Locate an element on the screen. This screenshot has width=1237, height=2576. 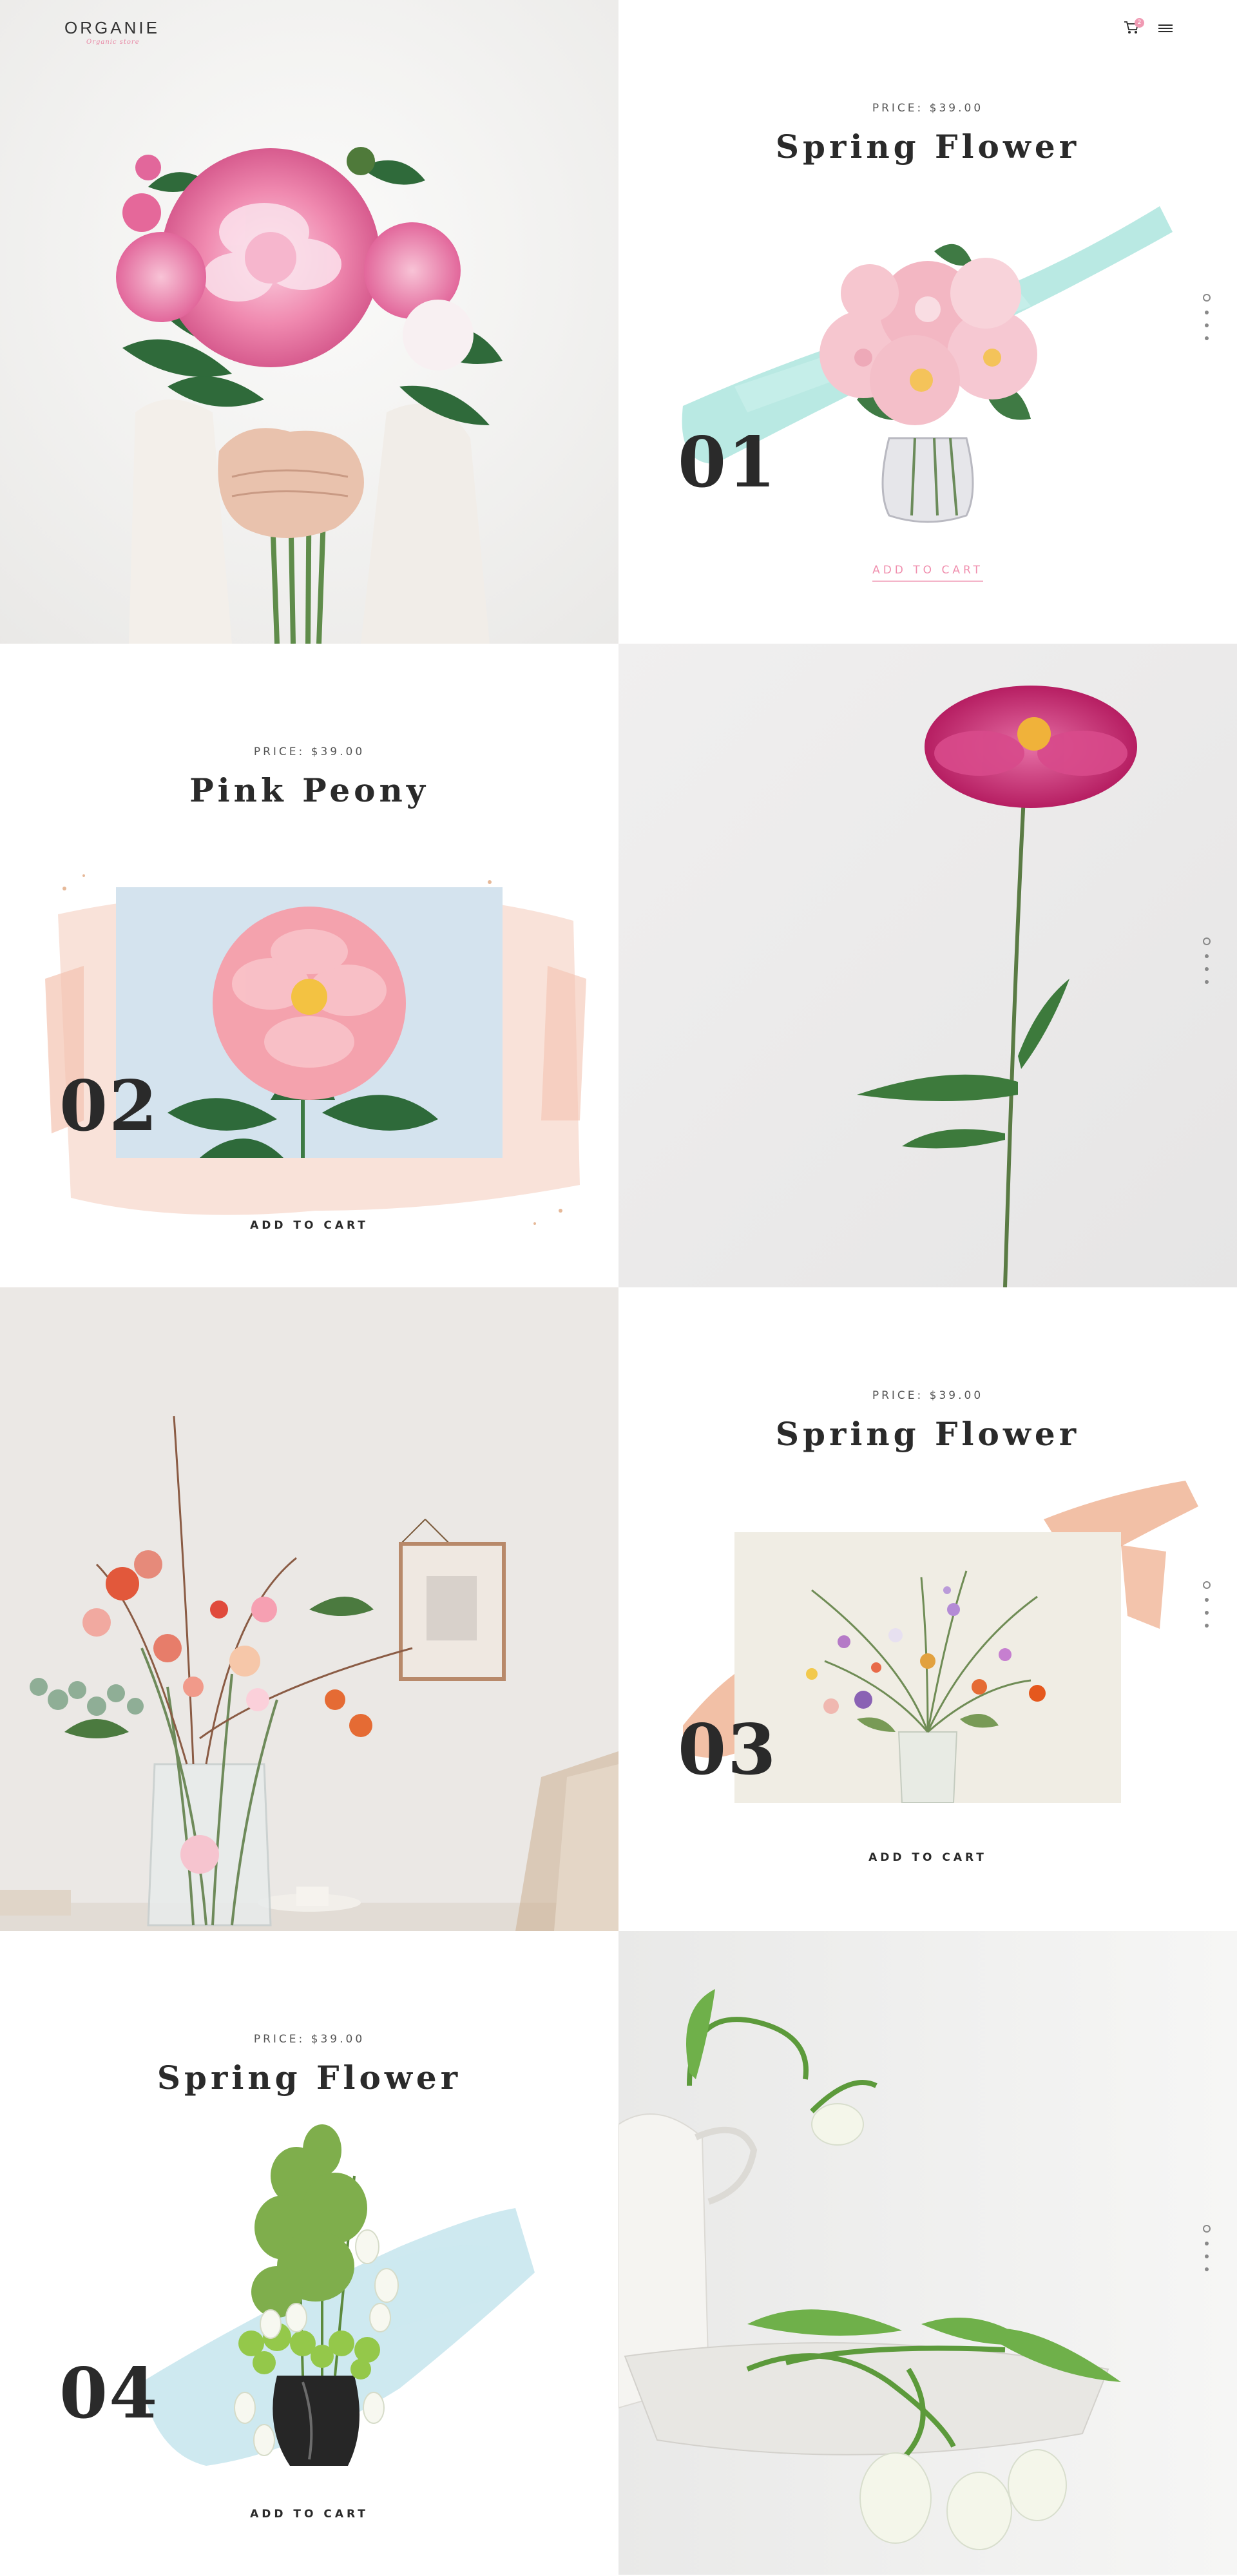
cart-button: 2 is located at coordinates (1134, 27).